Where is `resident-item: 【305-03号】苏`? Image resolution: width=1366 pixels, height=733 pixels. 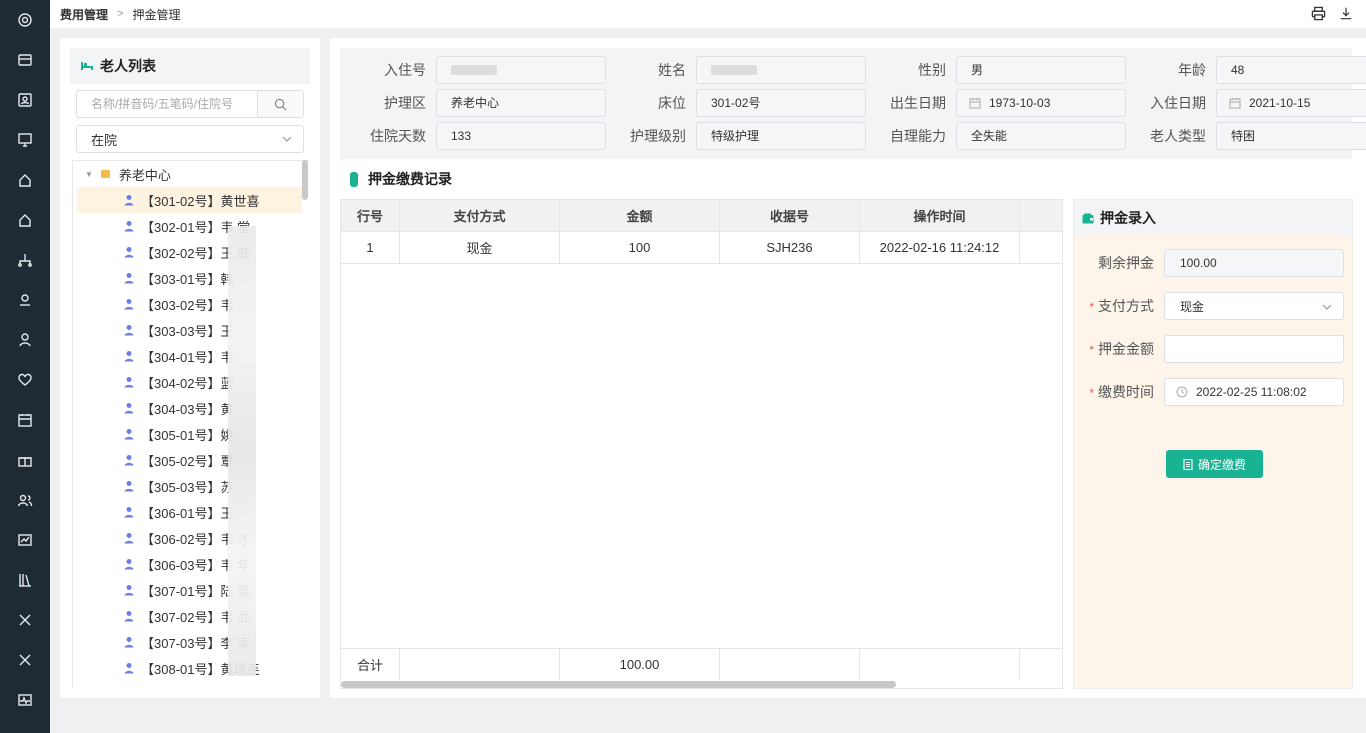
resident-item: 【305-03号】苏 is located at coordinates (189, 486).